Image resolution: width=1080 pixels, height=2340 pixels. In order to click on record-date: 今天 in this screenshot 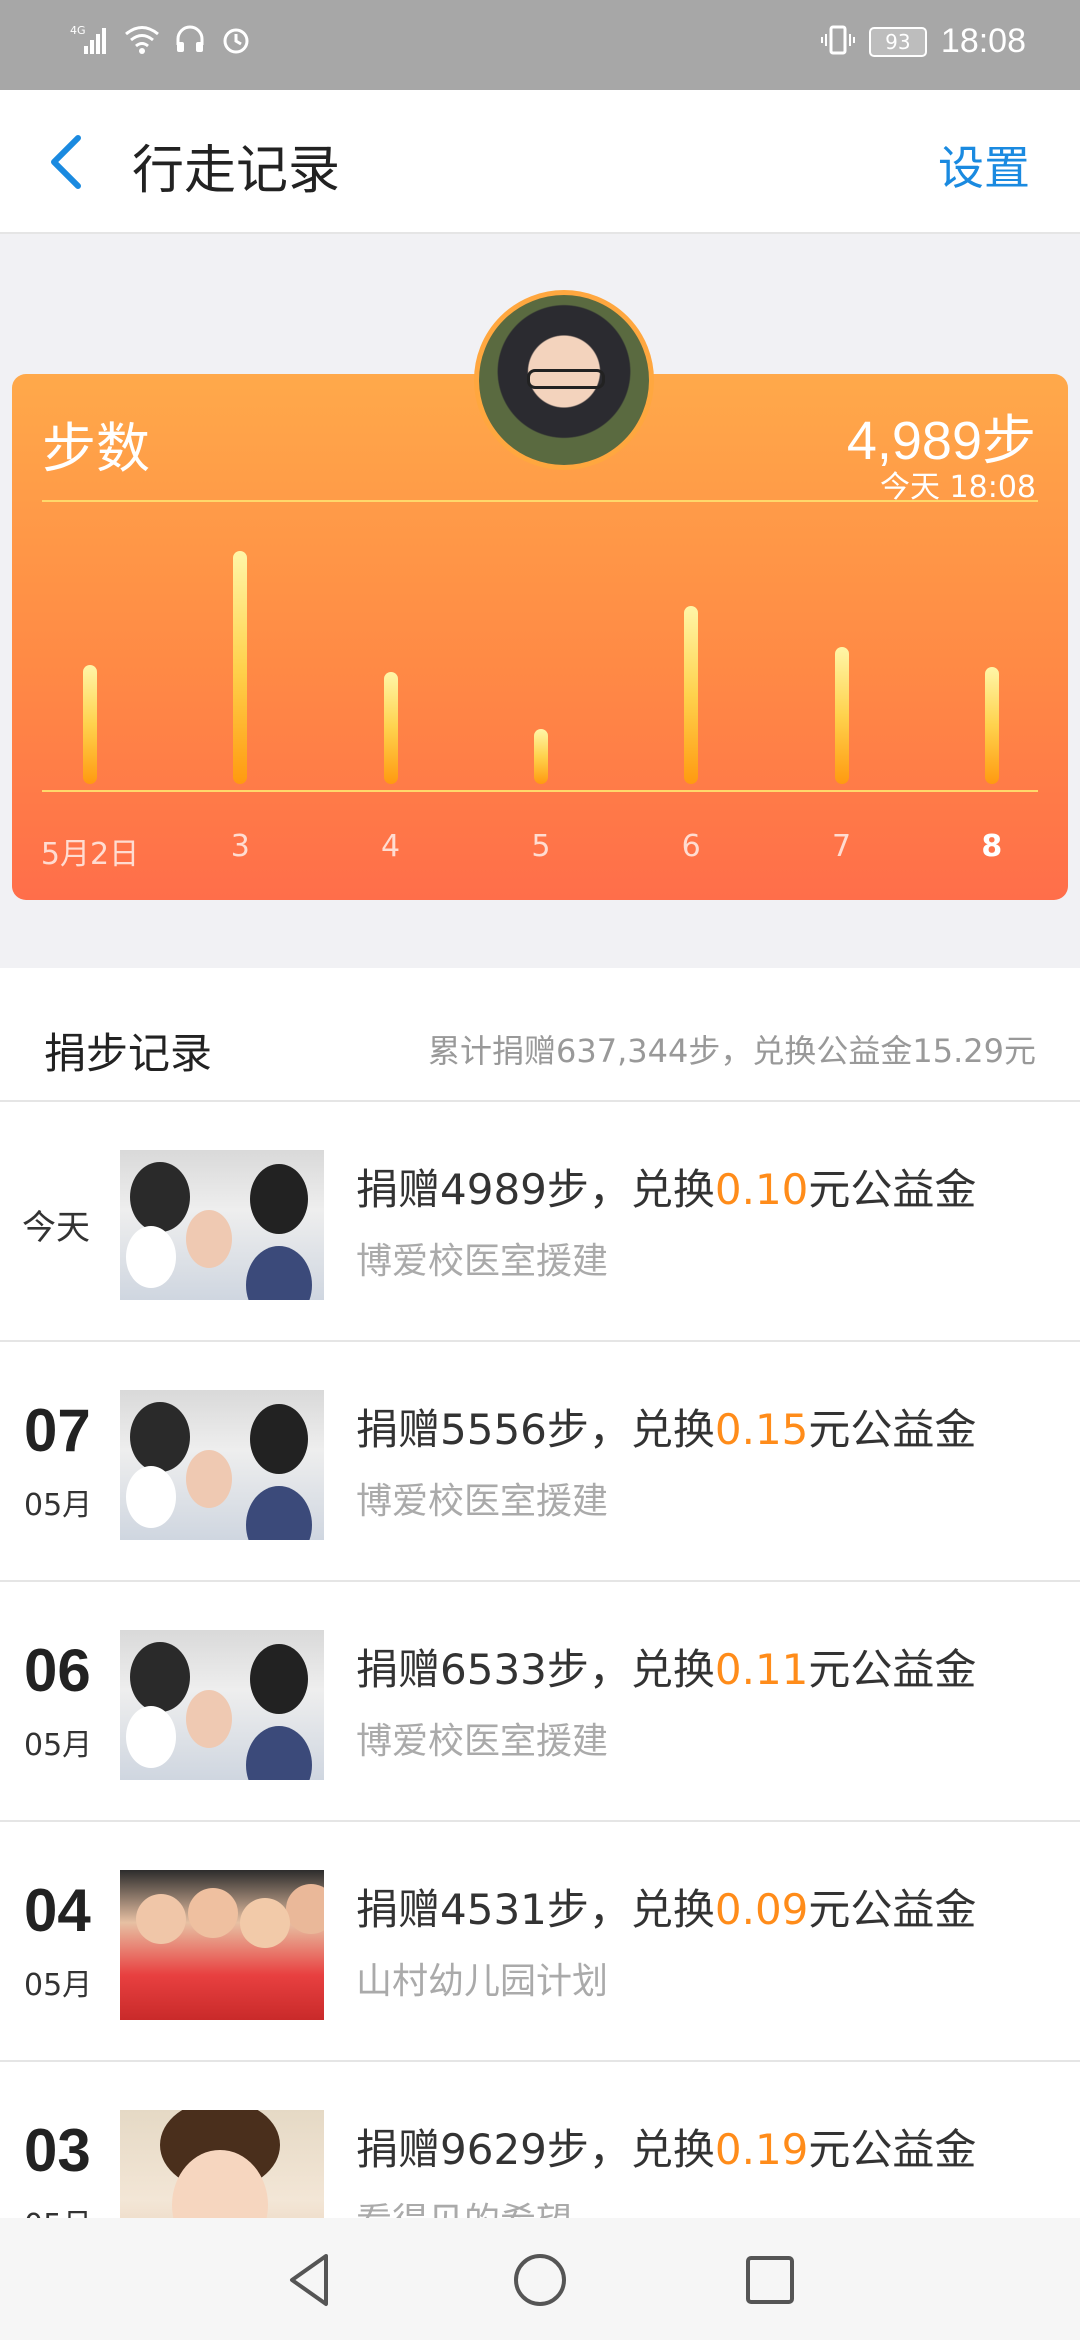, I will do `click(59, 1222)`.